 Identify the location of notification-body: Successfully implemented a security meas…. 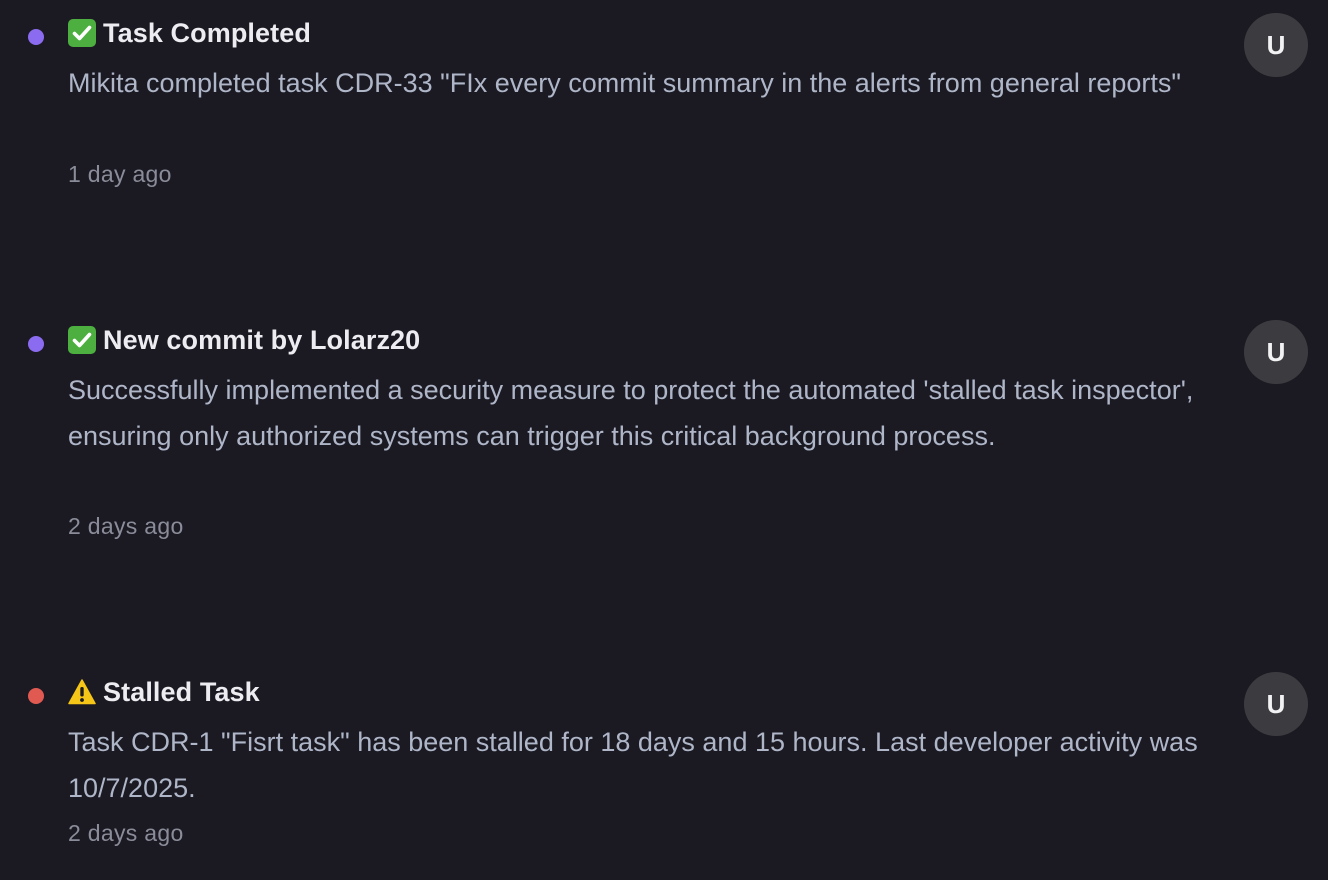
(631, 413).